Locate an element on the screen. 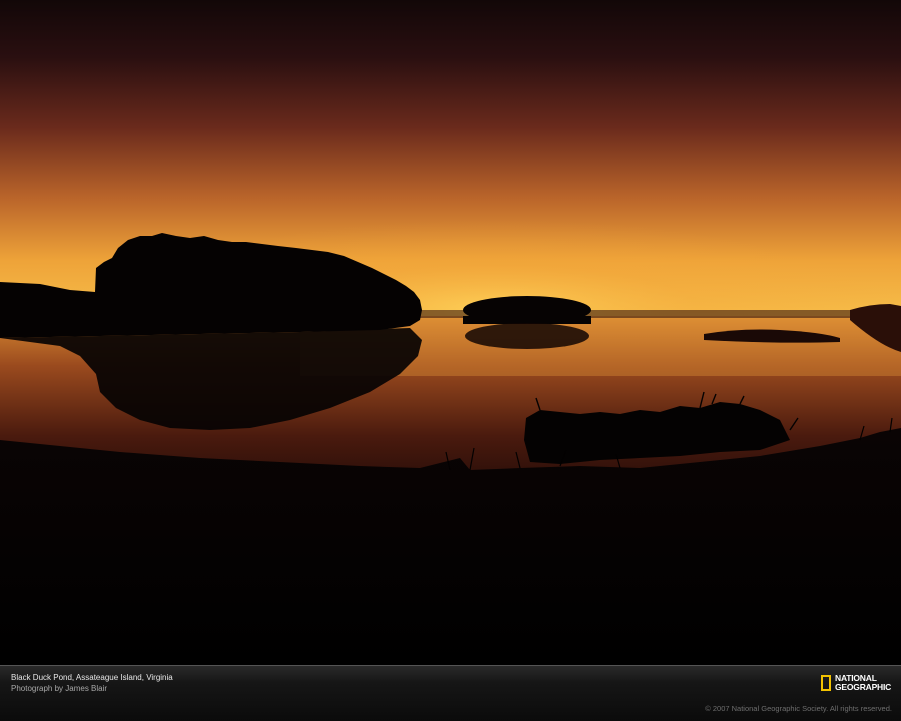  photo-credit: Photograph by James Blair is located at coordinates (59, 688).